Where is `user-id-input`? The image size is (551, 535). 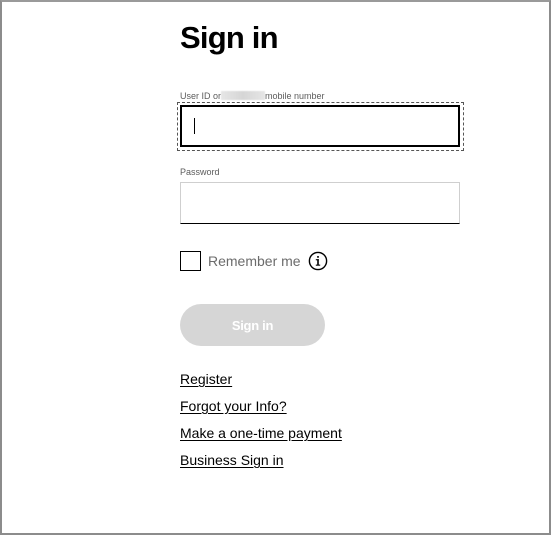
user-id-input is located at coordinates (320, 126).